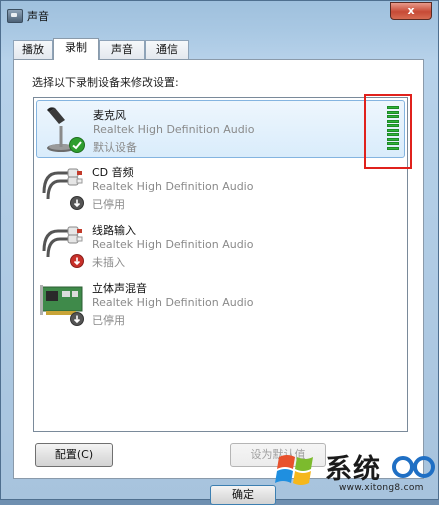 This screenshot has width=439, height=505. What do you see at coordinates (122, 49) in the screenshot?
I see `tab-sounds: 声音` at bounding box center [122, 49].